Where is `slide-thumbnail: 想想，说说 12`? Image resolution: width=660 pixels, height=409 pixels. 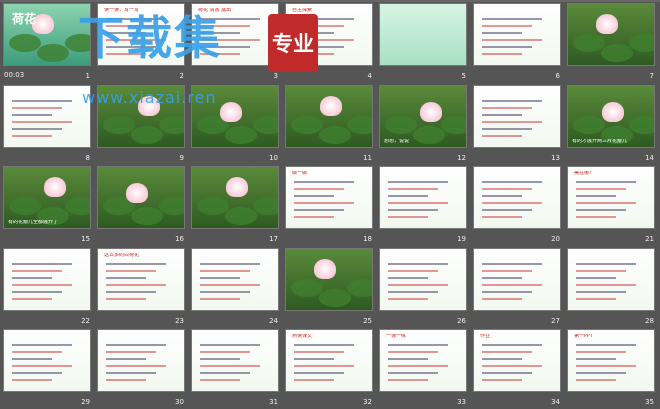
slide-thumbnail: 想想，说说 12 is located at coordinates (423, 123).